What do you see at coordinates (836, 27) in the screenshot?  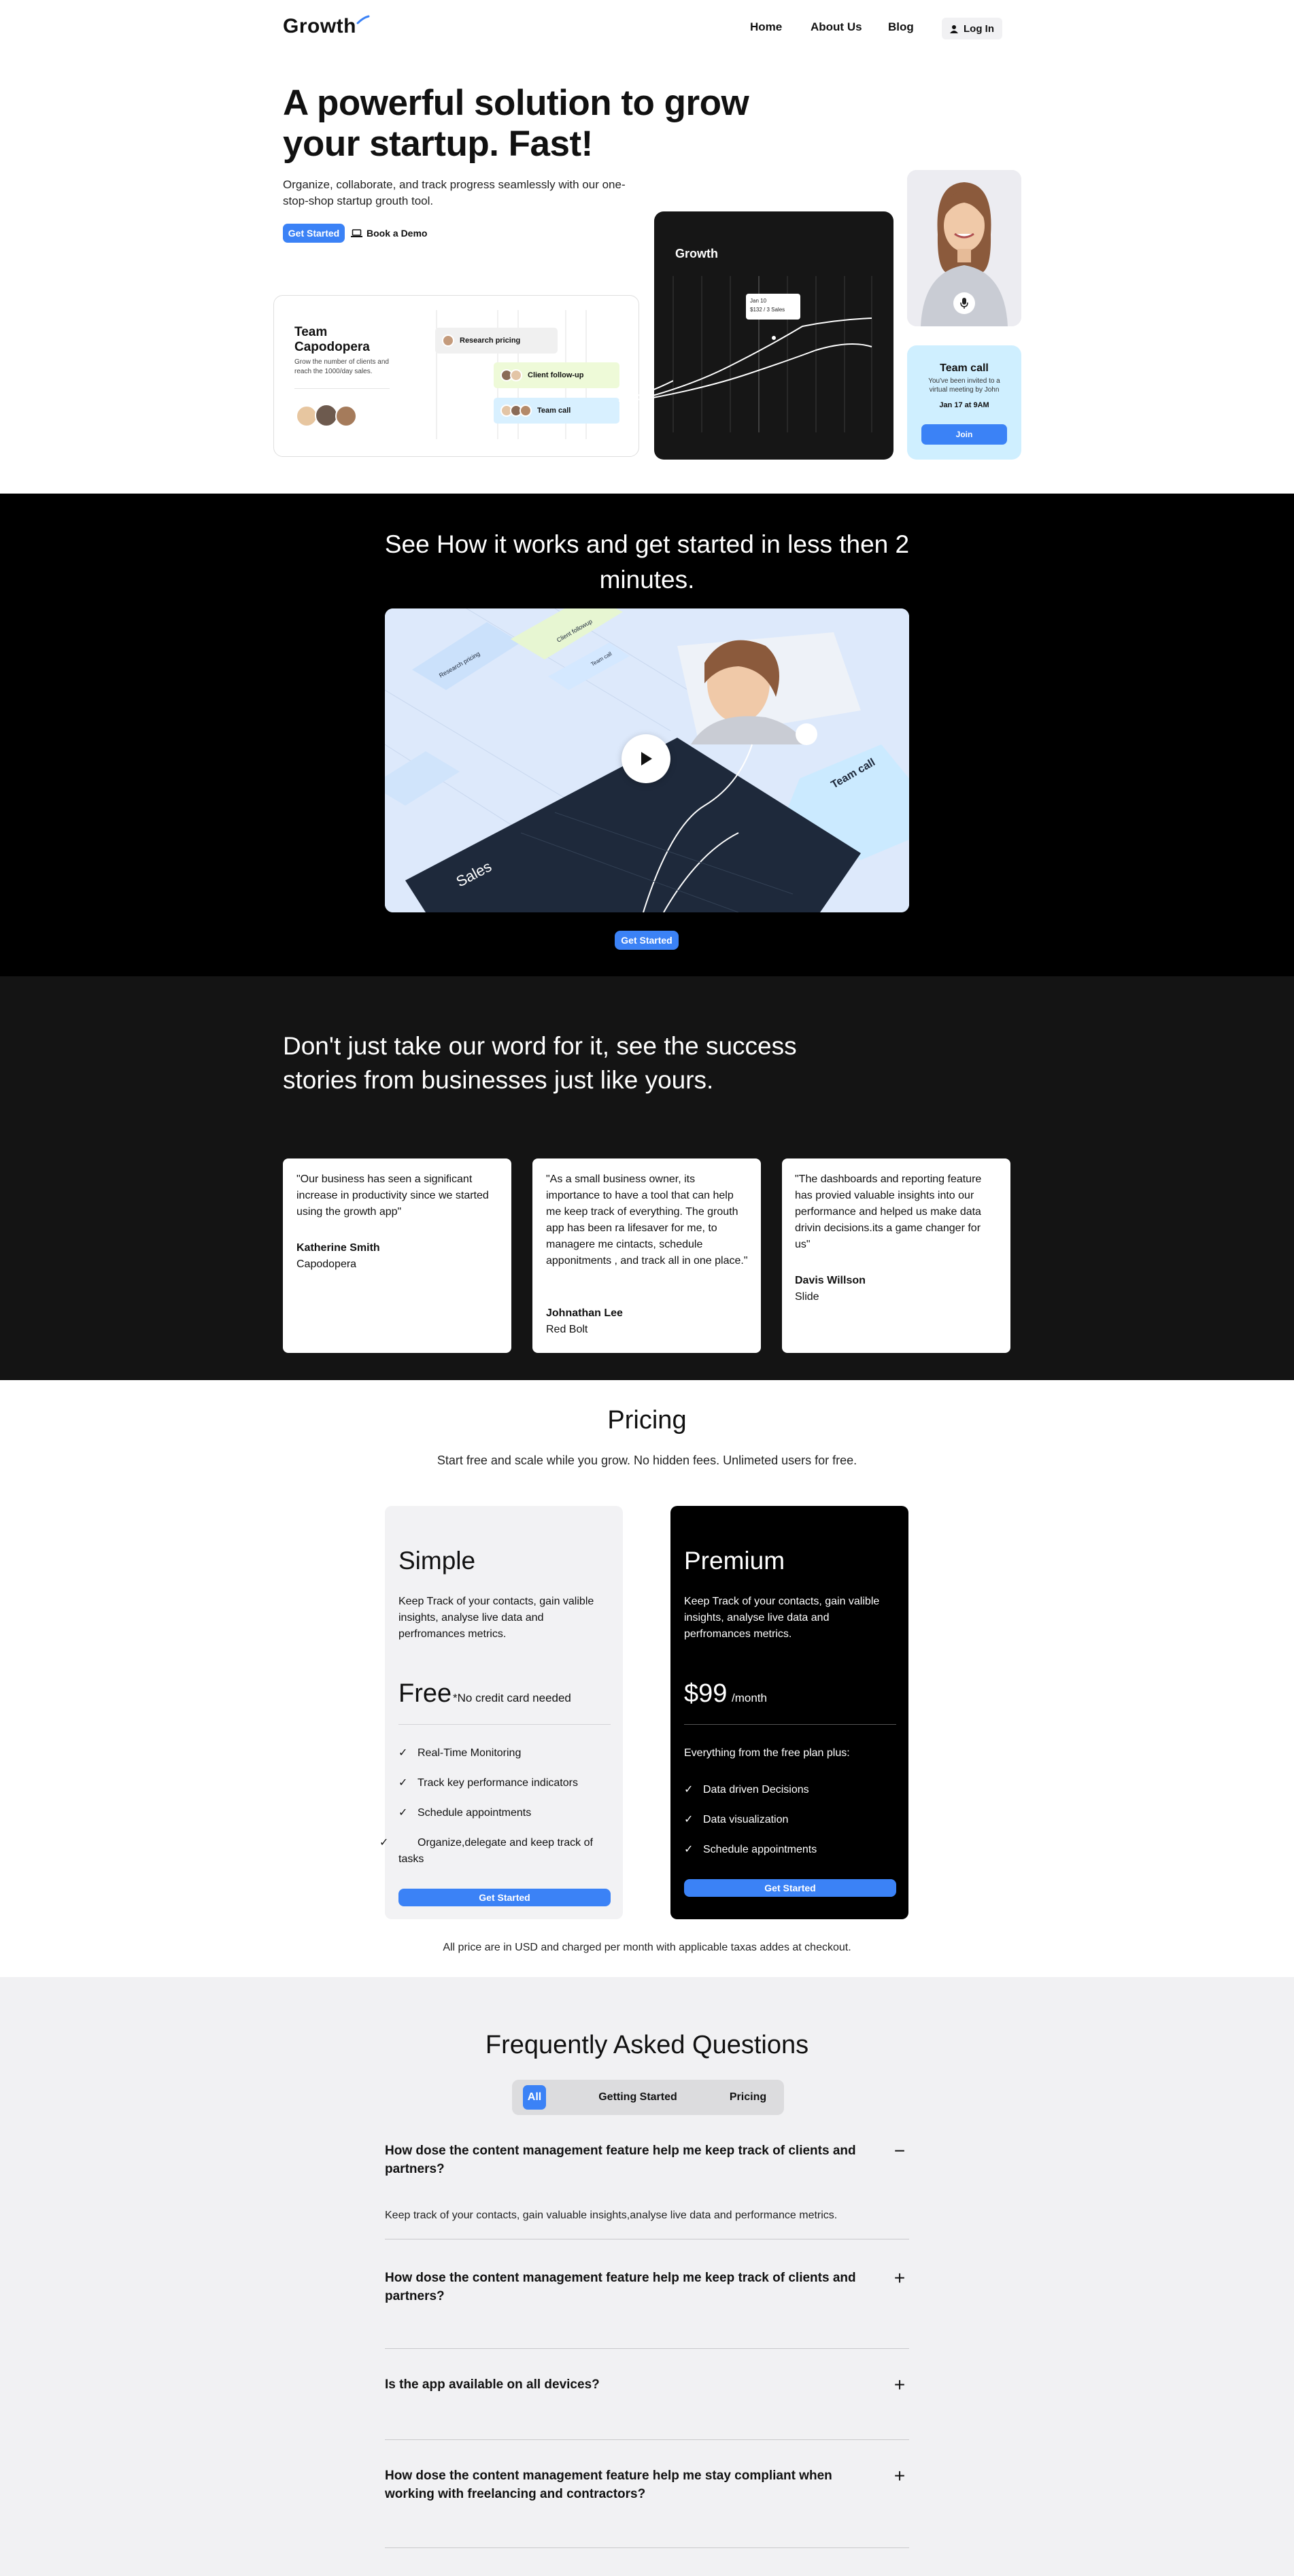 I see `nav-about-us: About Us` at bounding box center [836, 27].